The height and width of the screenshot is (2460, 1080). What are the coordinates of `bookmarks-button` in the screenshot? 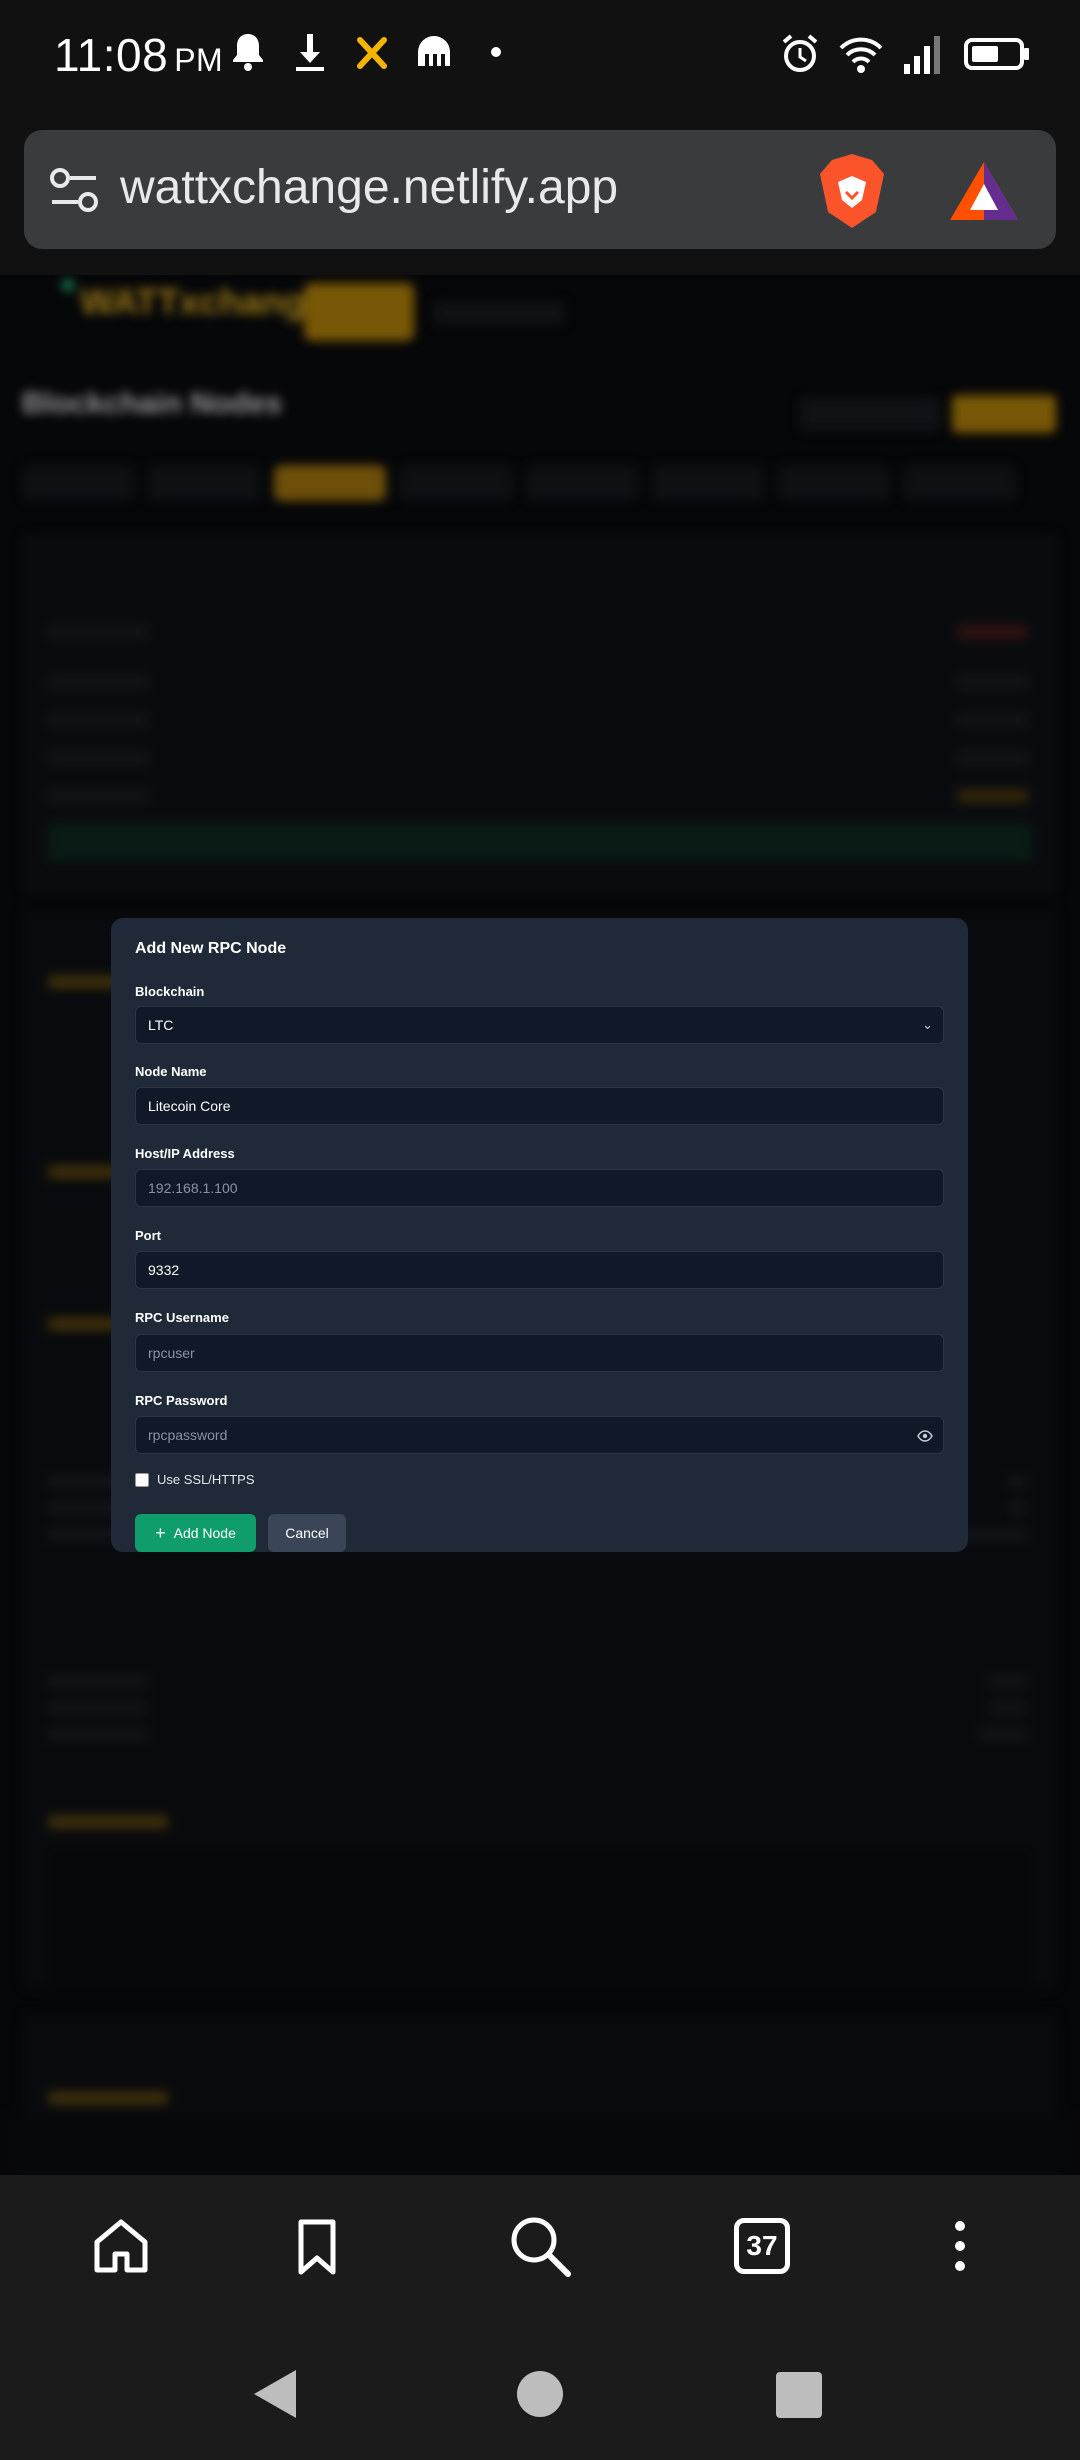 It's located at (317, 2246).